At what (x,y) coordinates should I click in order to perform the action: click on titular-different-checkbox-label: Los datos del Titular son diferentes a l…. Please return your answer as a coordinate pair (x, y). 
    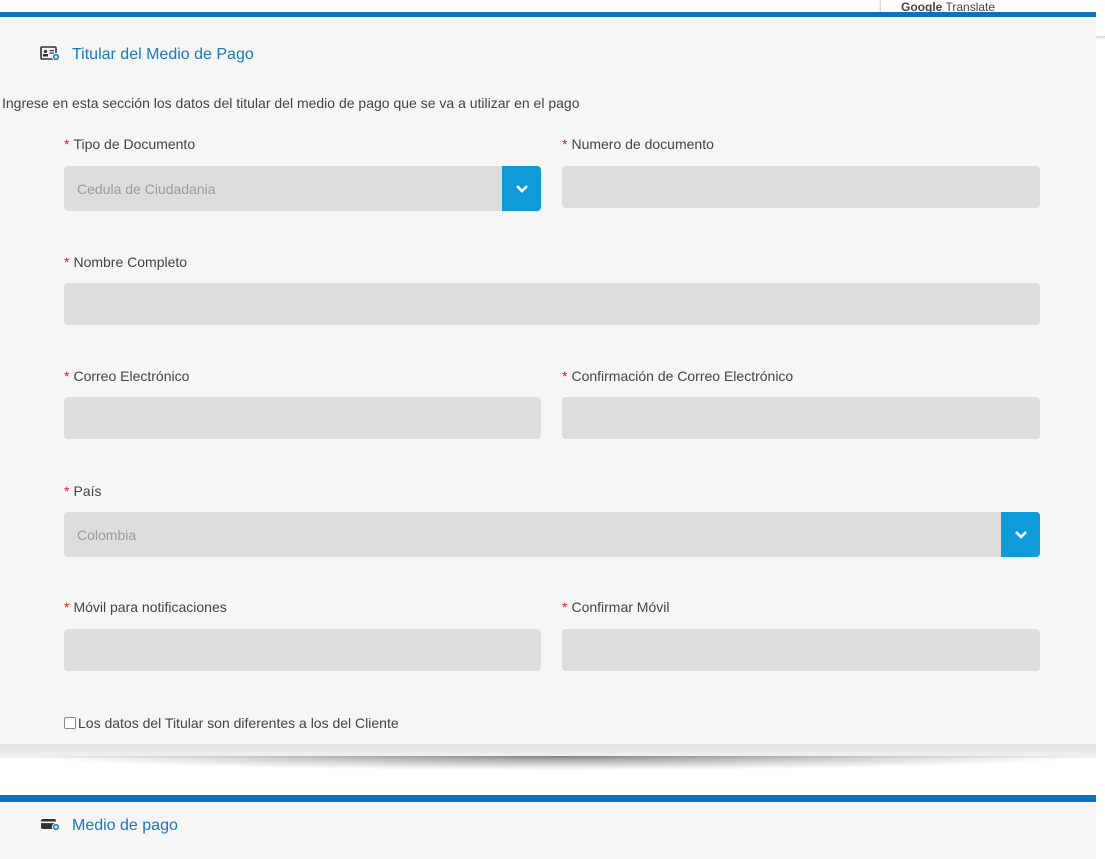
    Looking at the image, I should click on (238, 723).